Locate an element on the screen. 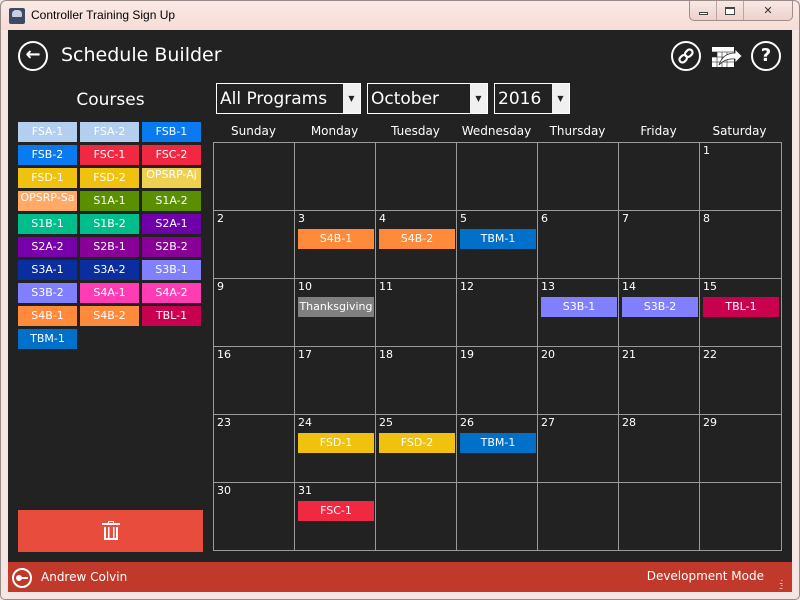 Image resolution: width=800 pixels, height=600 pixels. year-select: 2016 ▼ is located at coordinates (532, 98).